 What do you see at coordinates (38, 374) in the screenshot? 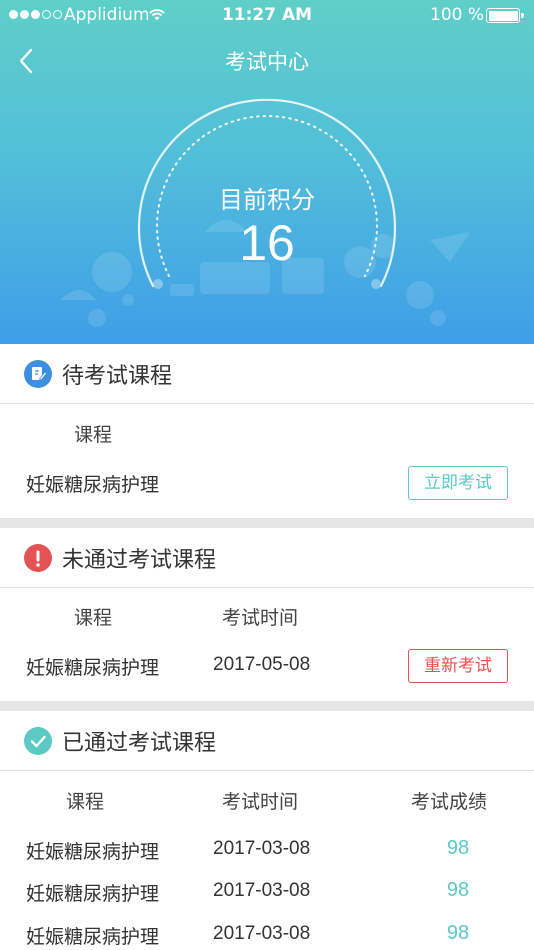
I see `edit-document-icon` at bounding box center [38, 374].